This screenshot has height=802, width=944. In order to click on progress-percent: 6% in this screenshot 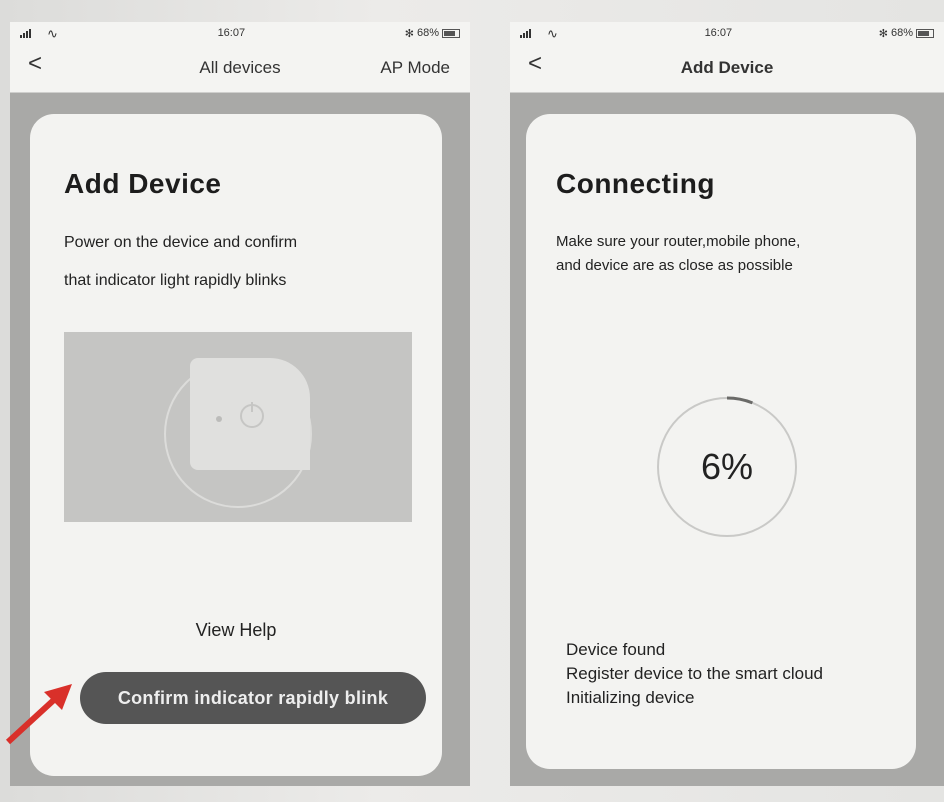, I will do `click(727, 466)`.